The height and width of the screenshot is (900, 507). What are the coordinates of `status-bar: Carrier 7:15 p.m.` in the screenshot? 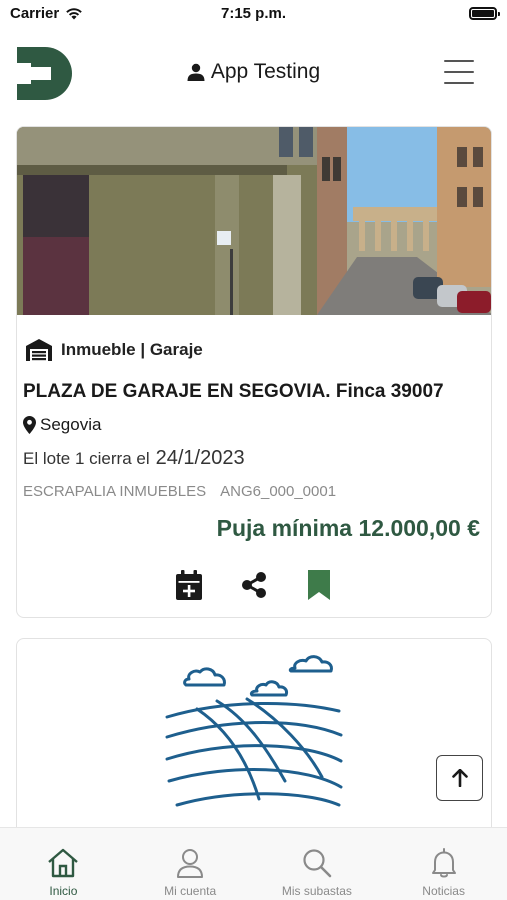 It's located at (253, 15).